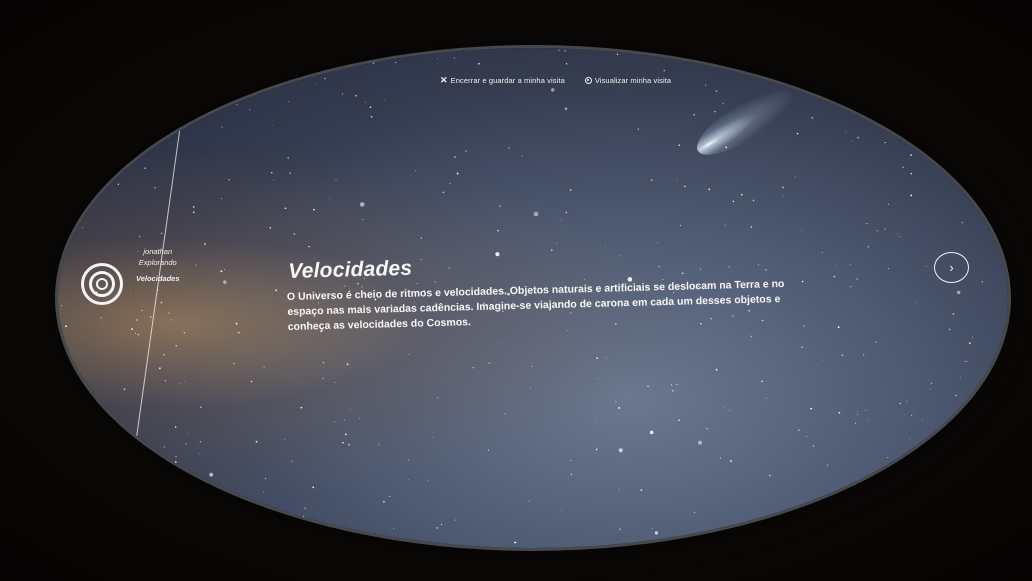 This screenshot has height=581, width=1032. Describe the element at coordinates (444, 80) in the screenshot. I see `close-icon: ✕` at that location.